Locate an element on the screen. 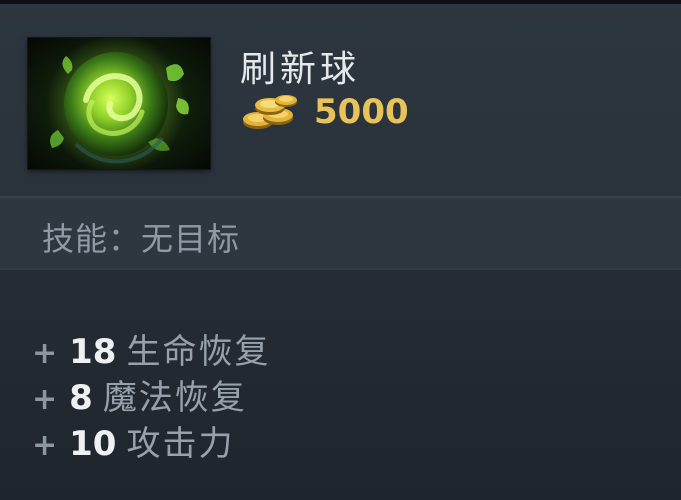 This screenshot has width=681, height=500. stat-row: + 18 生命恢复 is located at coordinates (151, 348).